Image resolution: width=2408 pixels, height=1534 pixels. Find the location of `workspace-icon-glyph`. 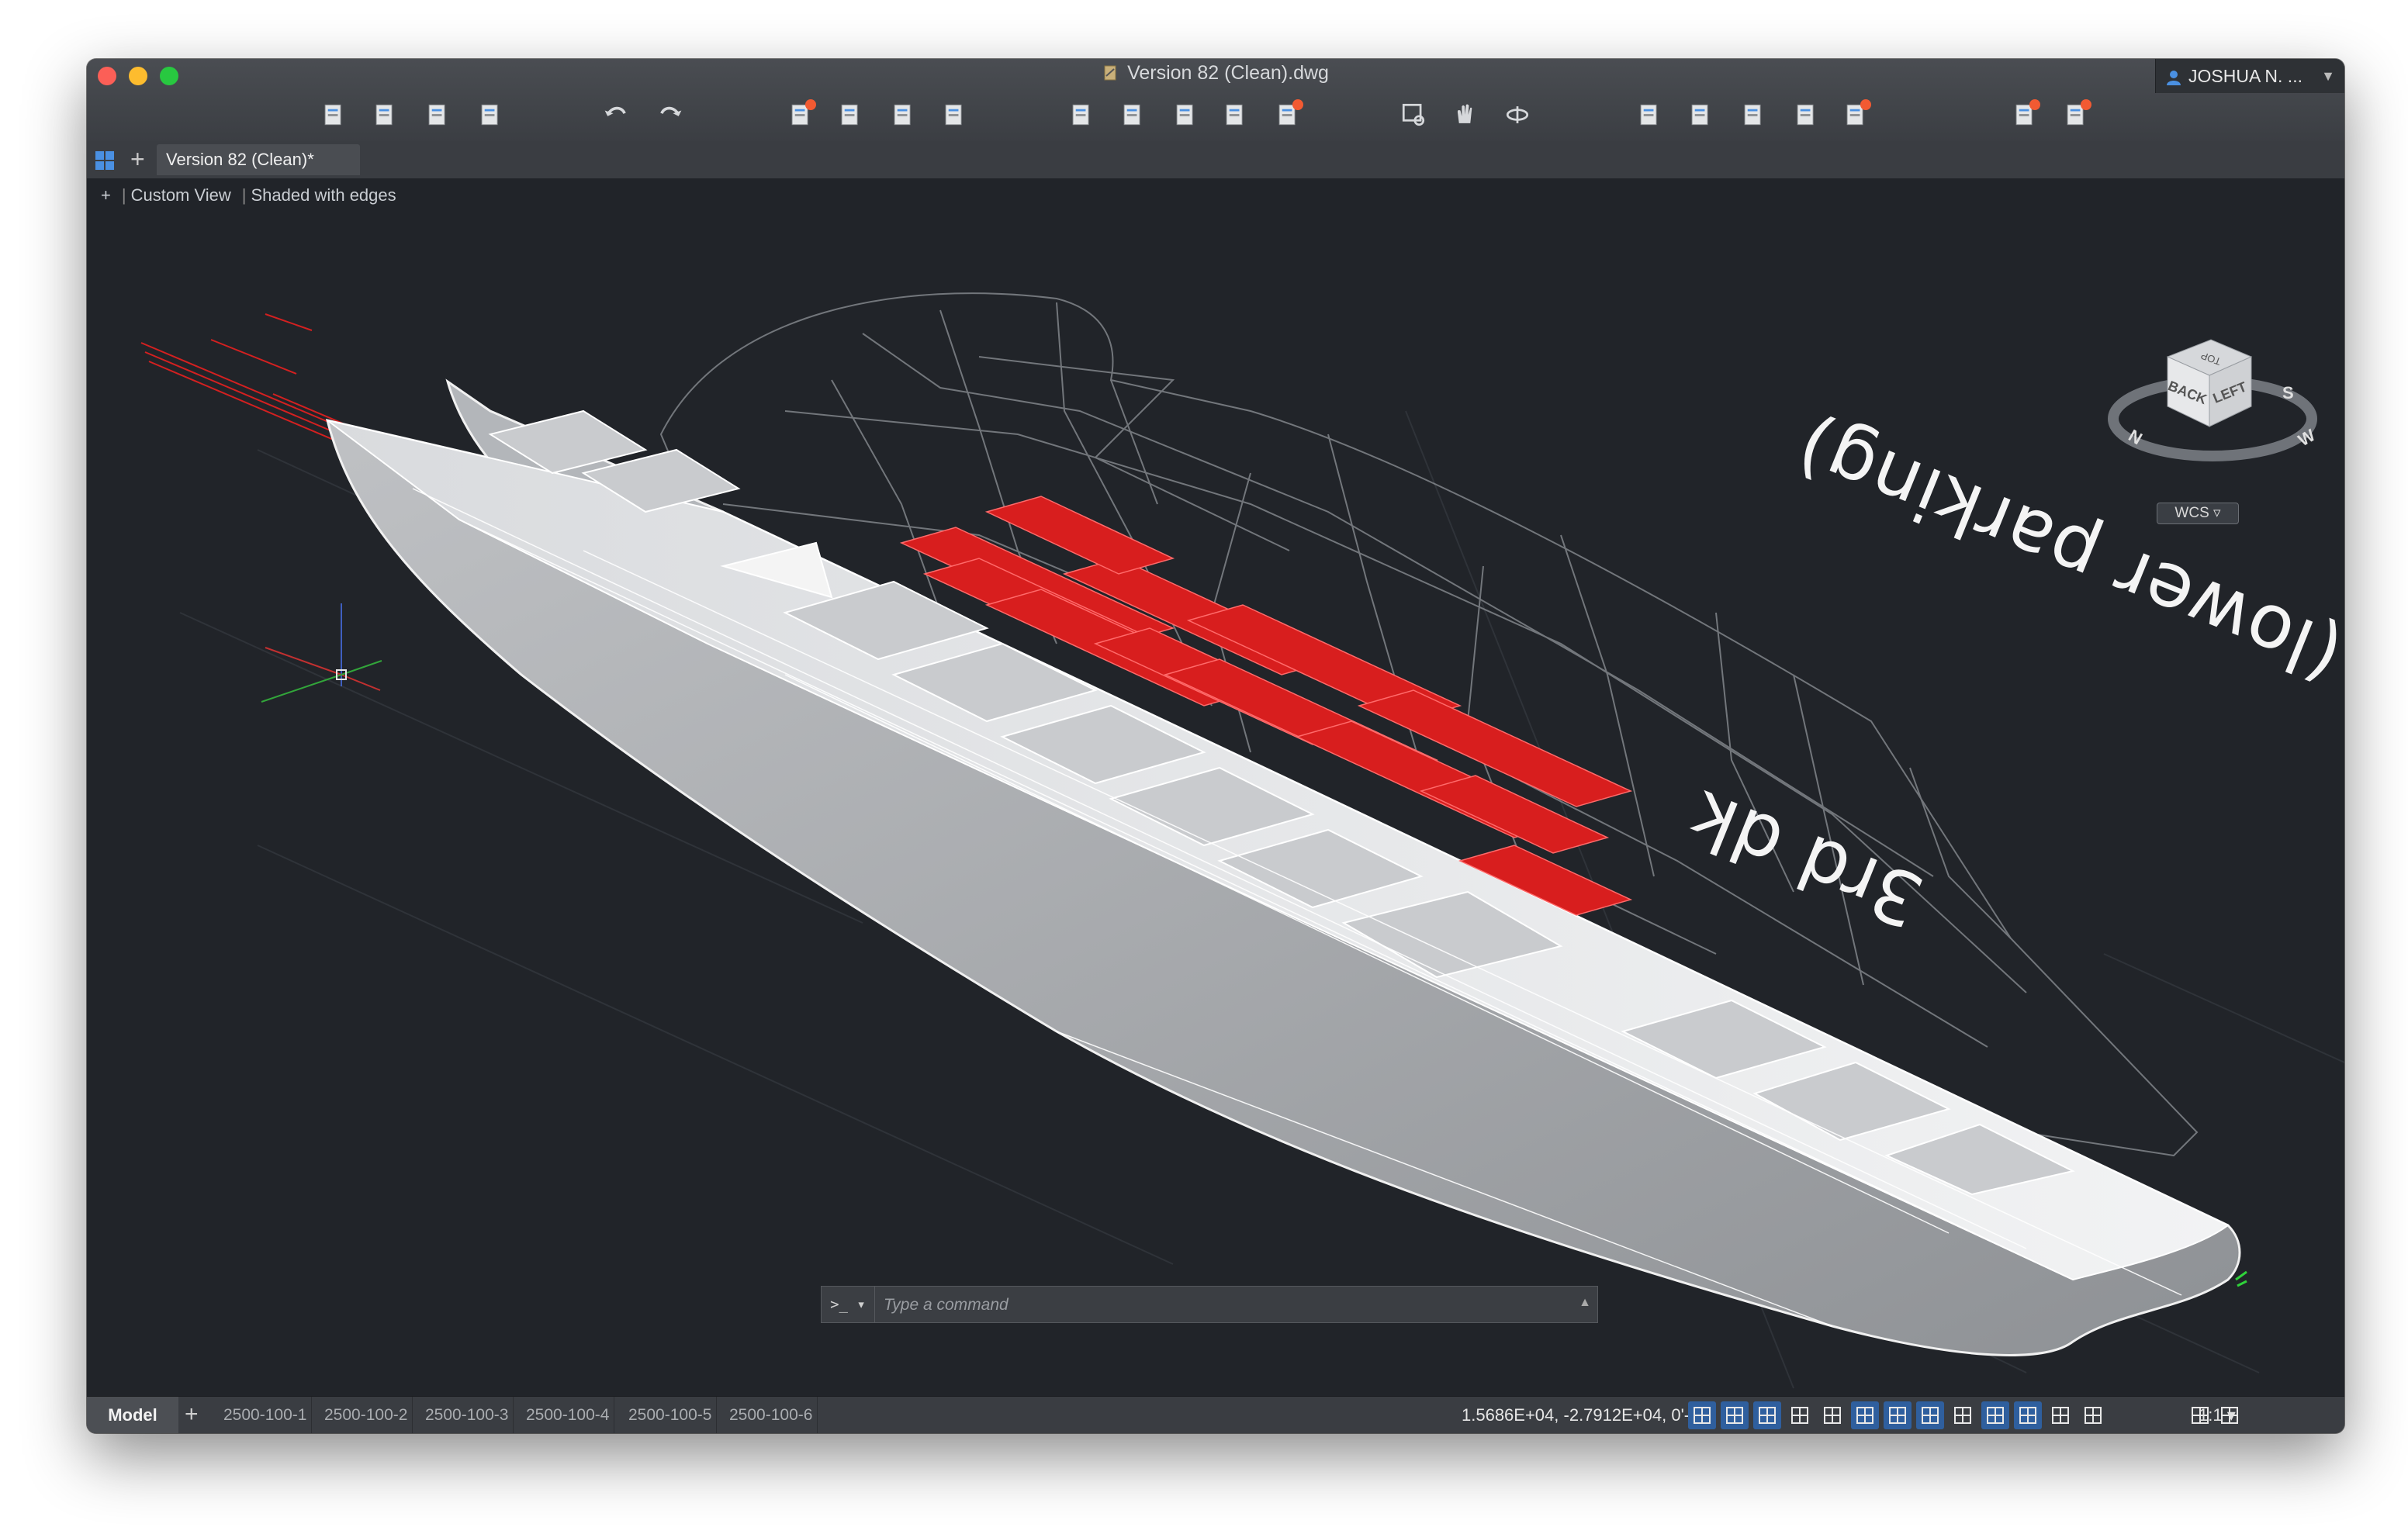

workspace-icon-glyph is located at coordinates (2093, 1415).